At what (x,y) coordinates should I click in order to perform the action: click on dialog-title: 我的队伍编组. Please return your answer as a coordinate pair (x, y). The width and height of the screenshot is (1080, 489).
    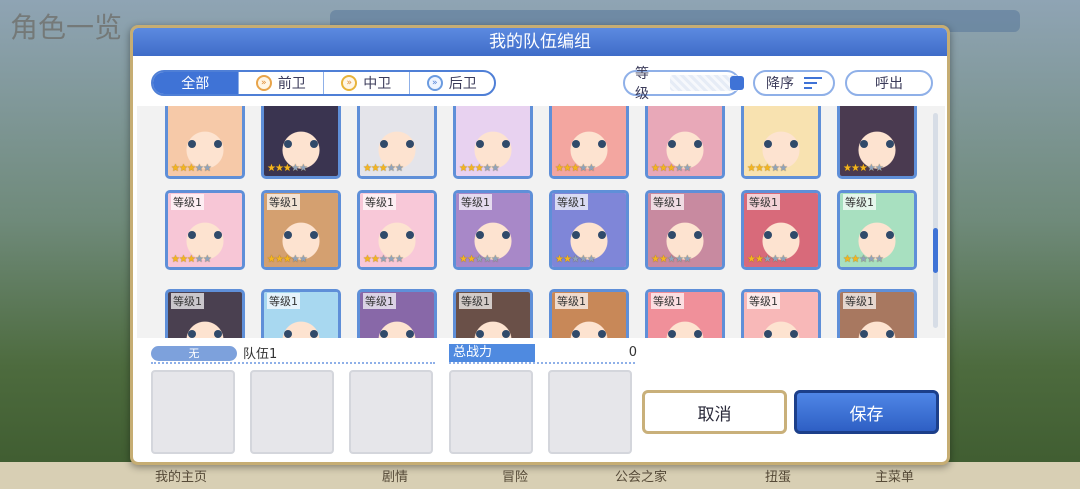
    Looking at the image, I should click on (540, 42).